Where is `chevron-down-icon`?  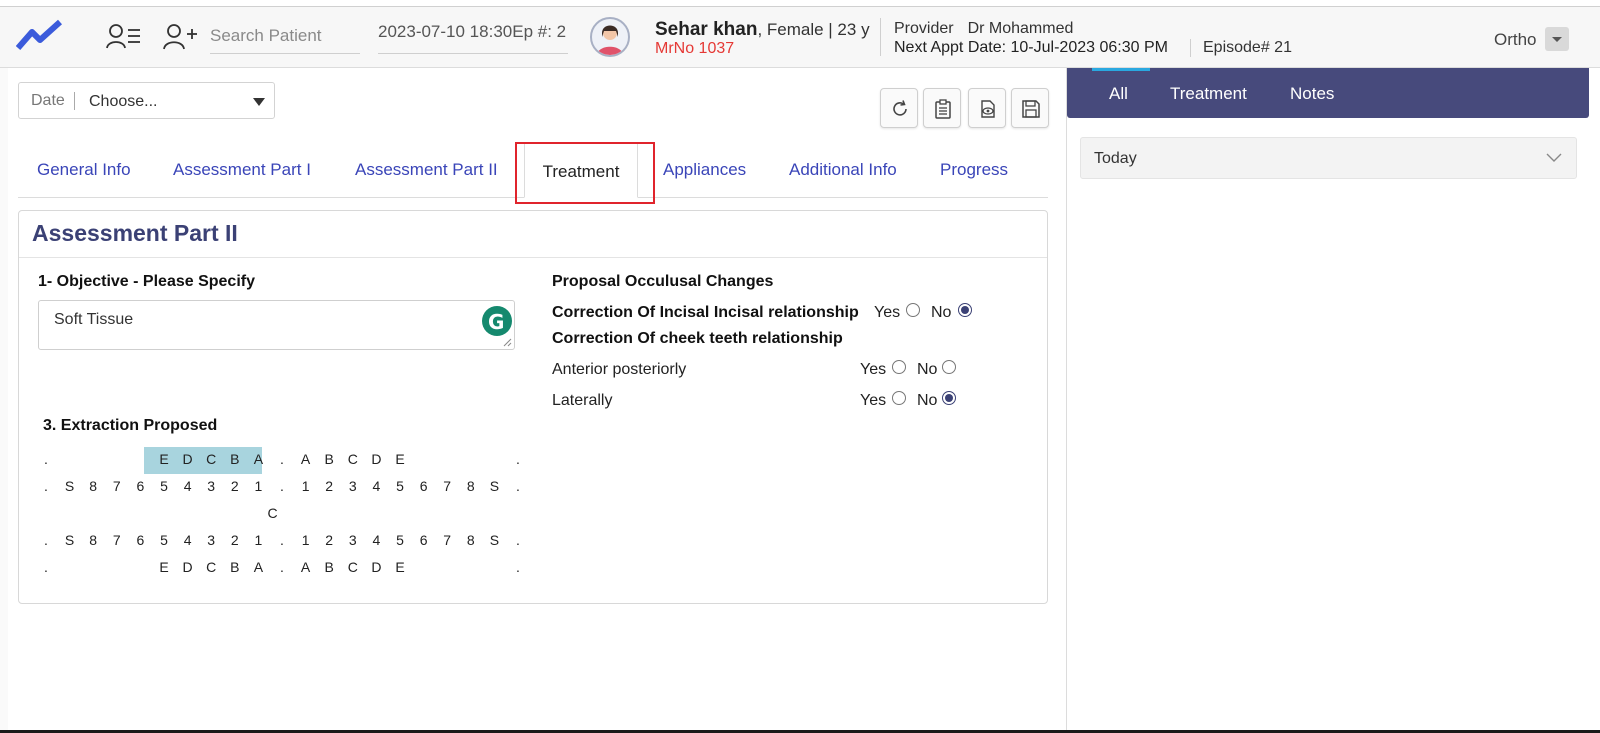 chevron-down-icon is located at coordinates (1554, 157).